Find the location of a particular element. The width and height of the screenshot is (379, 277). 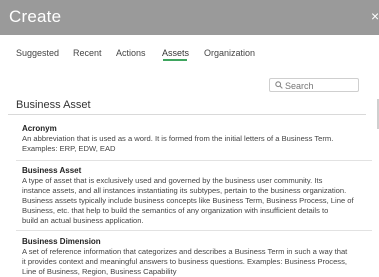

search-icon is located at coordinates (279, 85).